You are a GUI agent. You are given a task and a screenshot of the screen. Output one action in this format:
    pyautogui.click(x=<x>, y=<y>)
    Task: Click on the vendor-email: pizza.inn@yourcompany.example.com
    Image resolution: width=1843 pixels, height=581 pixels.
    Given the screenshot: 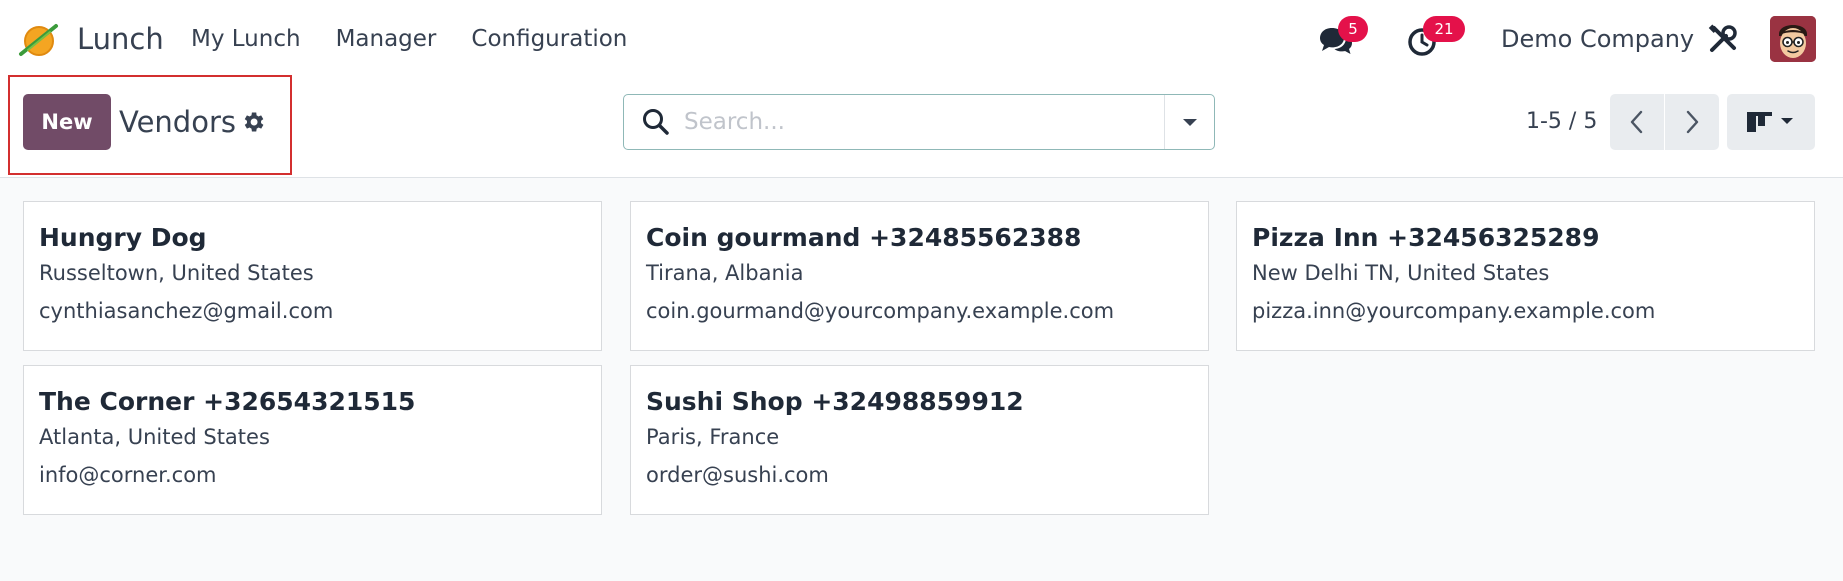 What is the action you would take?
    pyautogui.click(x=1454, y=311)
    